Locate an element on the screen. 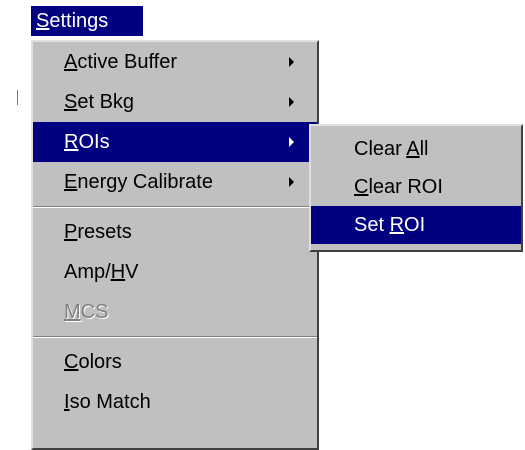 The image size is (525, 450). menu-item-energy-calibrate: Energy Calibrate is located at coordinates (175, 182).